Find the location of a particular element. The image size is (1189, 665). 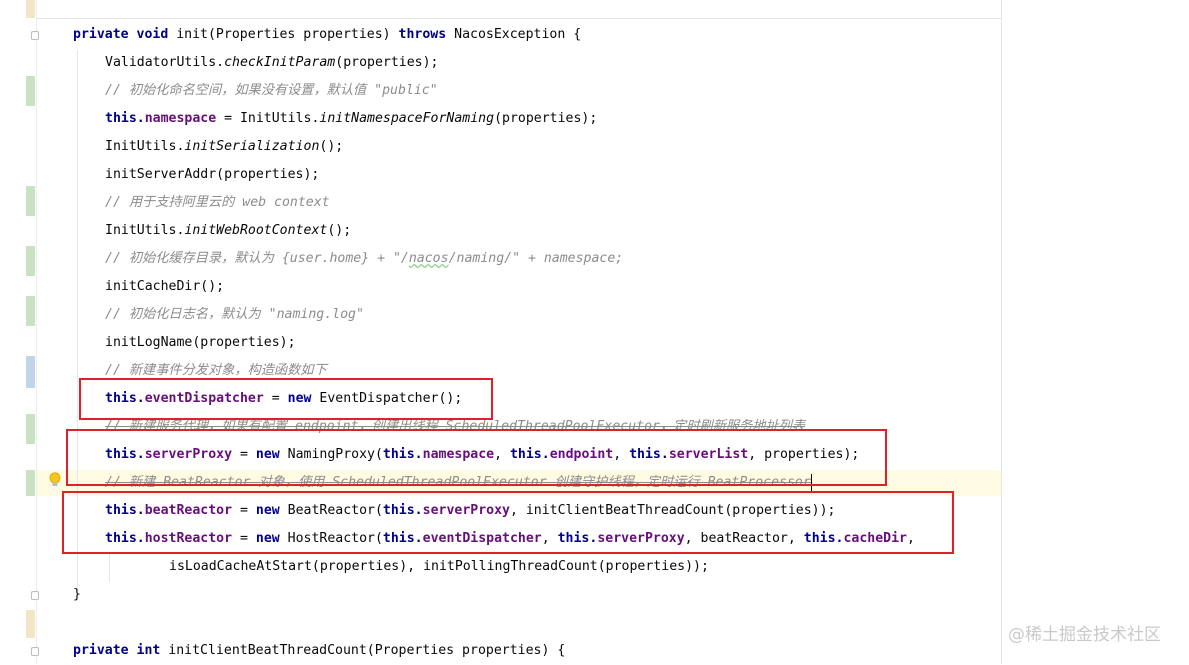

code-comment: // 用于支持阿里云的 web context is located at coordinates (217, 203).